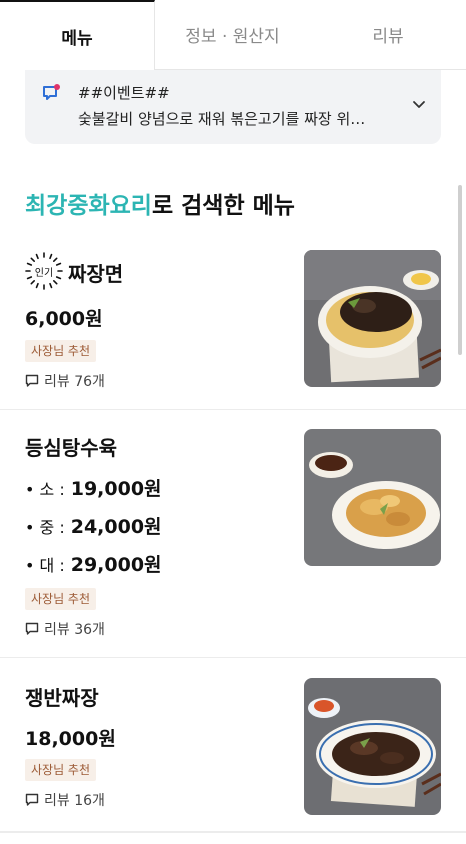  What do you see at coordinates (96, 274) in the screenshot?
I see `menu-item-name: 짜장면` at bounding box center [96, 274].